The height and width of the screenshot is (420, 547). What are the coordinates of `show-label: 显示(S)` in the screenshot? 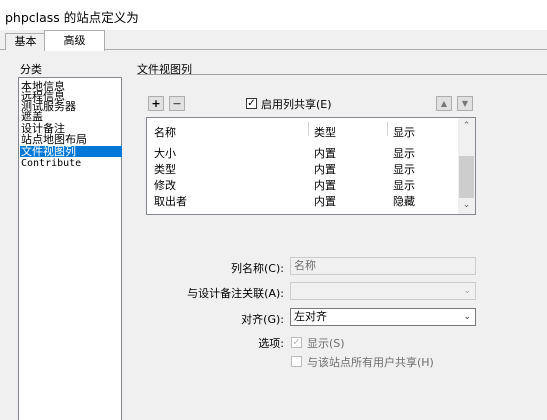 It's located at (326, 343).